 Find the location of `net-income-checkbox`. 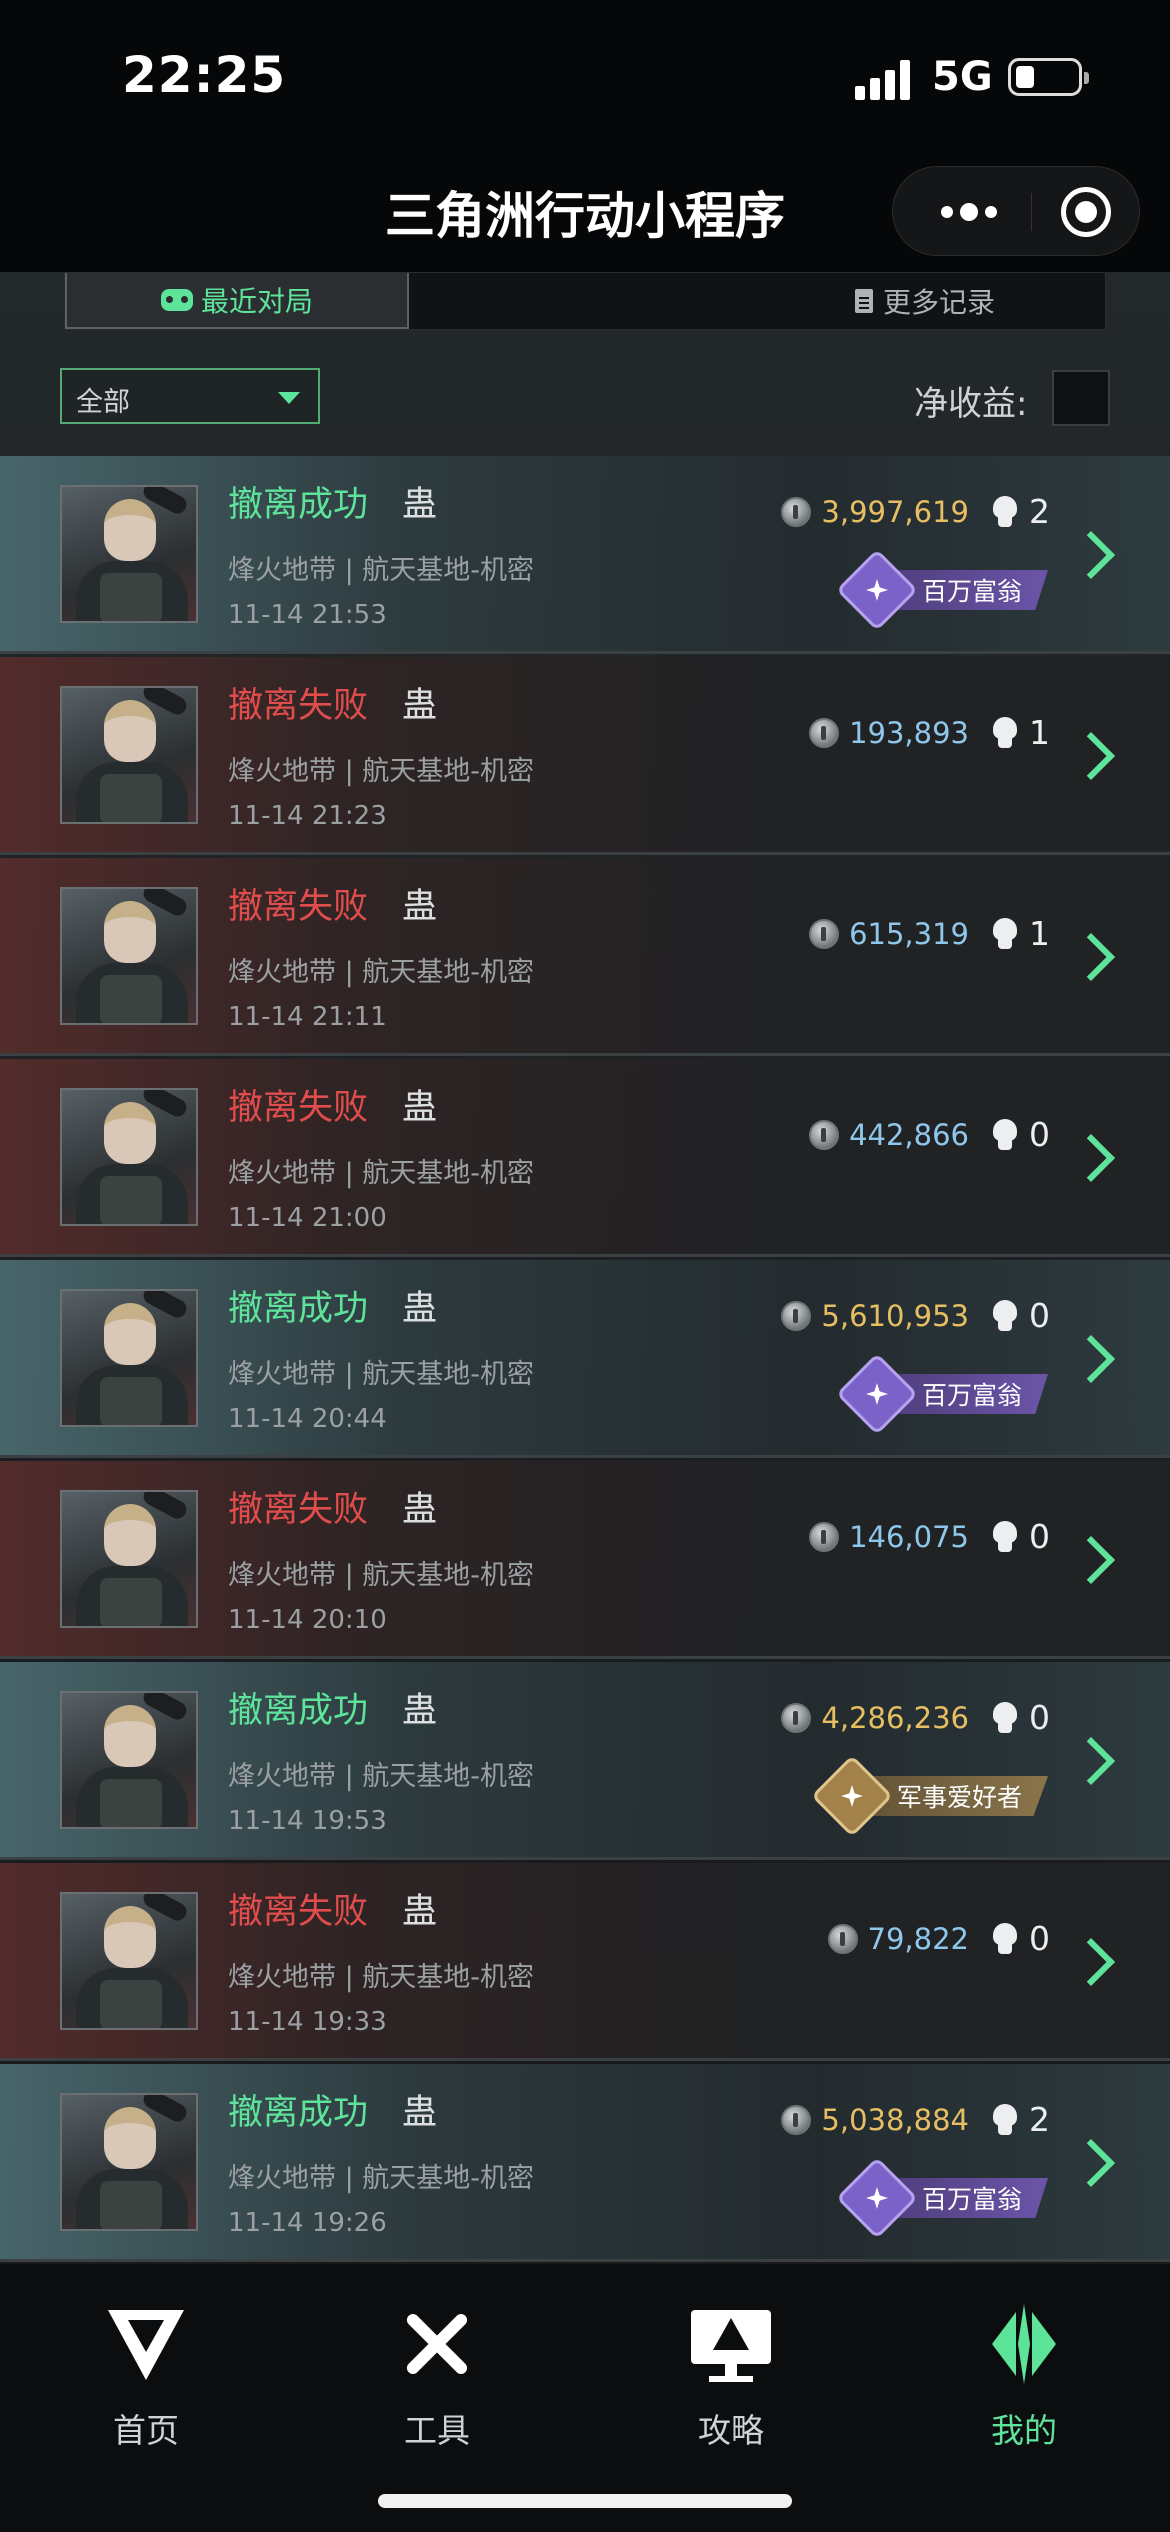

net-income-checkbox is located at coordinates (1081, 398).